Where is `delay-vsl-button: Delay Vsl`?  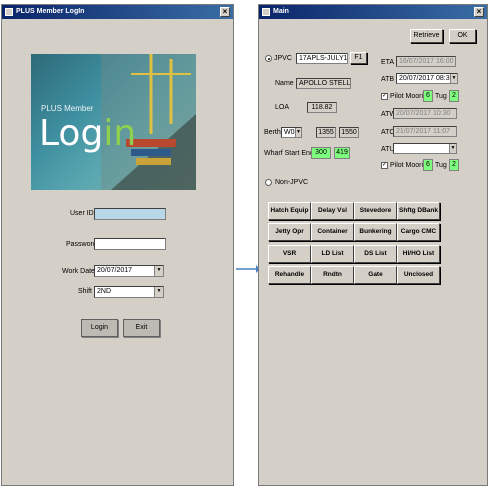 delay-vsl-button: Delay Vsl is located at coordinates (332, 211).